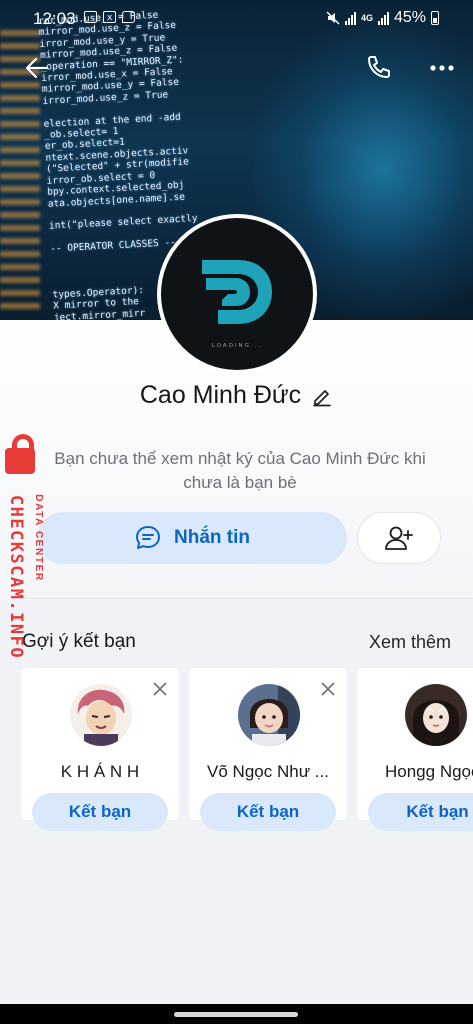  I want to click on status-bar: 12:03 4G 45%, so click(236, 18).